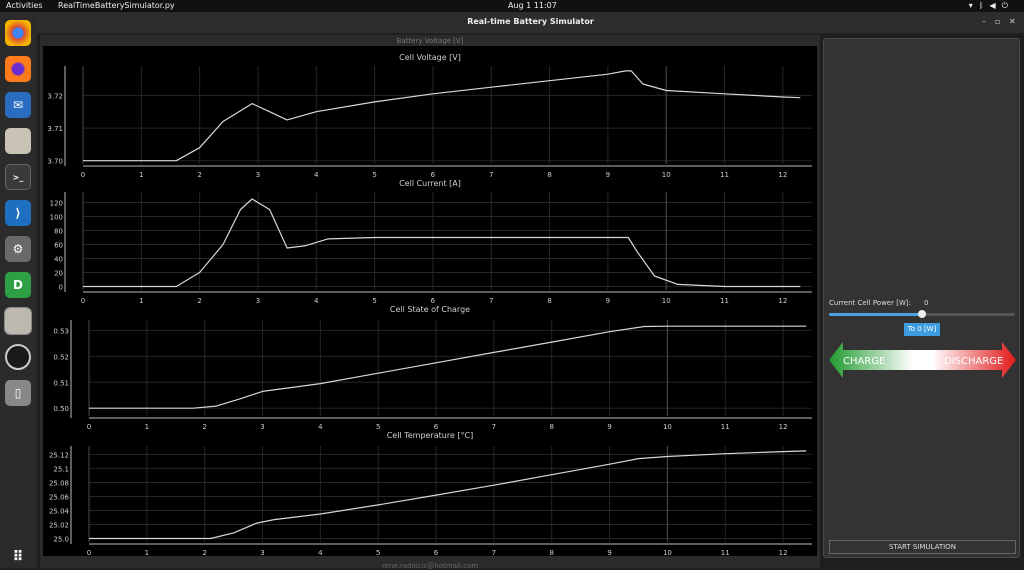 This screenshot has height=570, width=1024. Describe the element at coordinates (18, 177) in the screenshot. I see `terminal-icon: >_` at that location.